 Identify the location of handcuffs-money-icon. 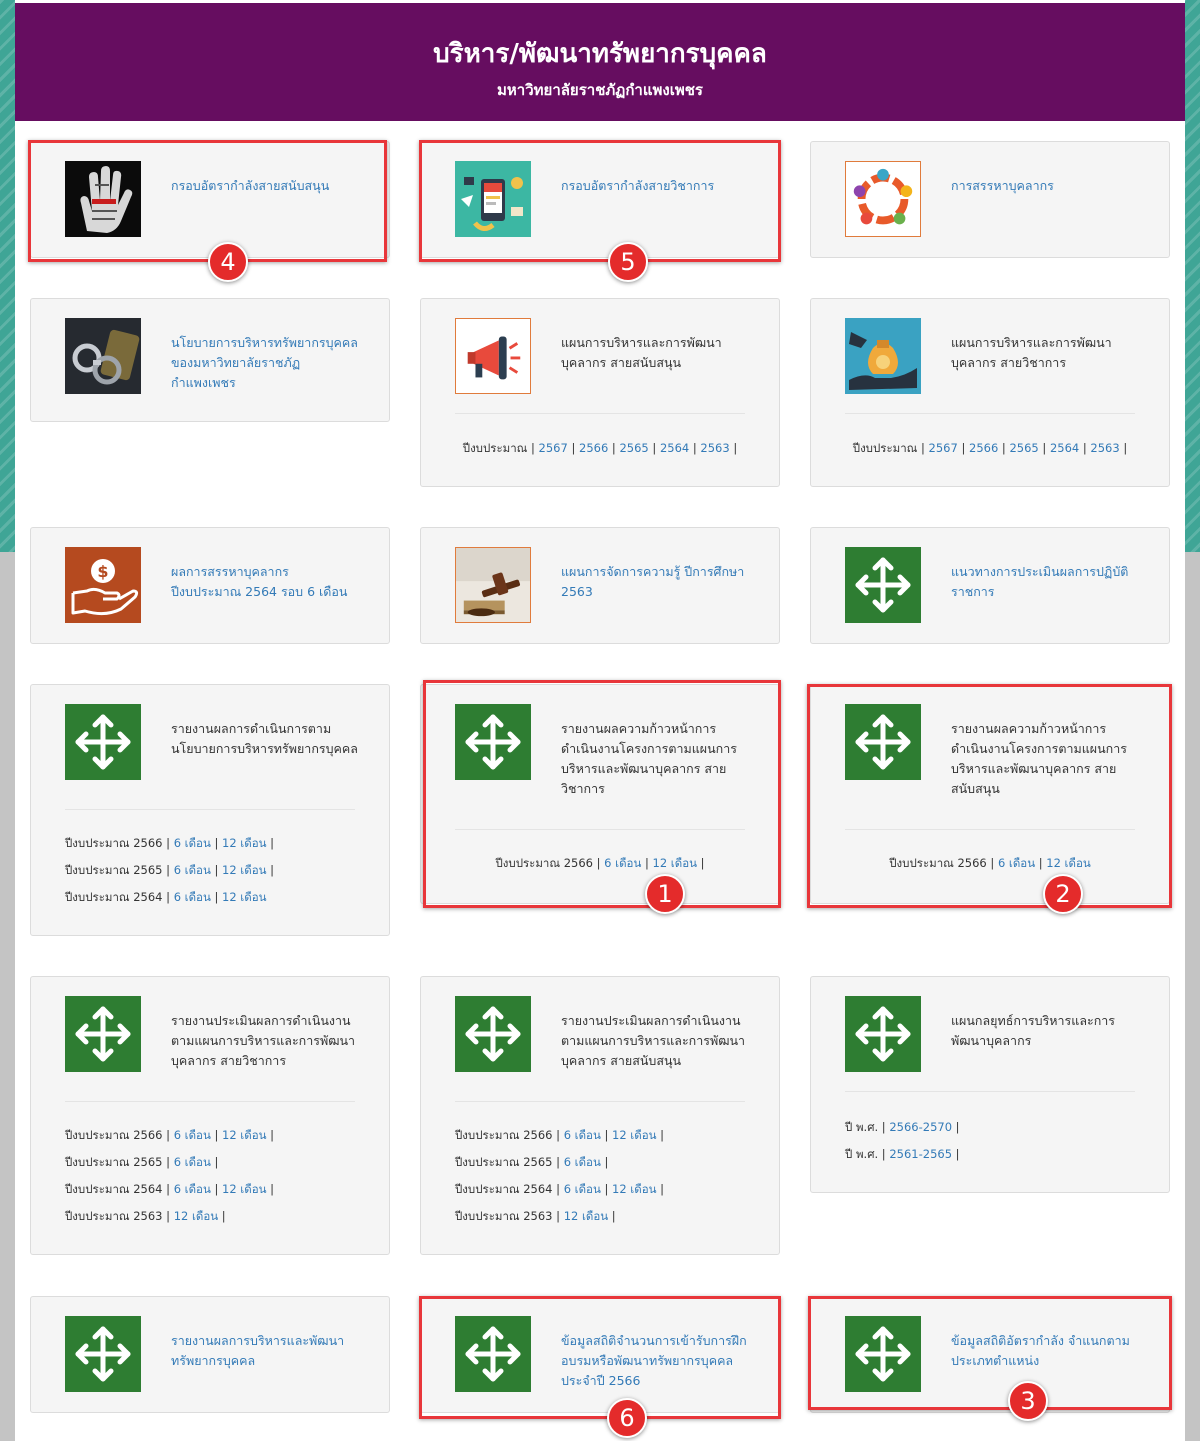
(103, 356).